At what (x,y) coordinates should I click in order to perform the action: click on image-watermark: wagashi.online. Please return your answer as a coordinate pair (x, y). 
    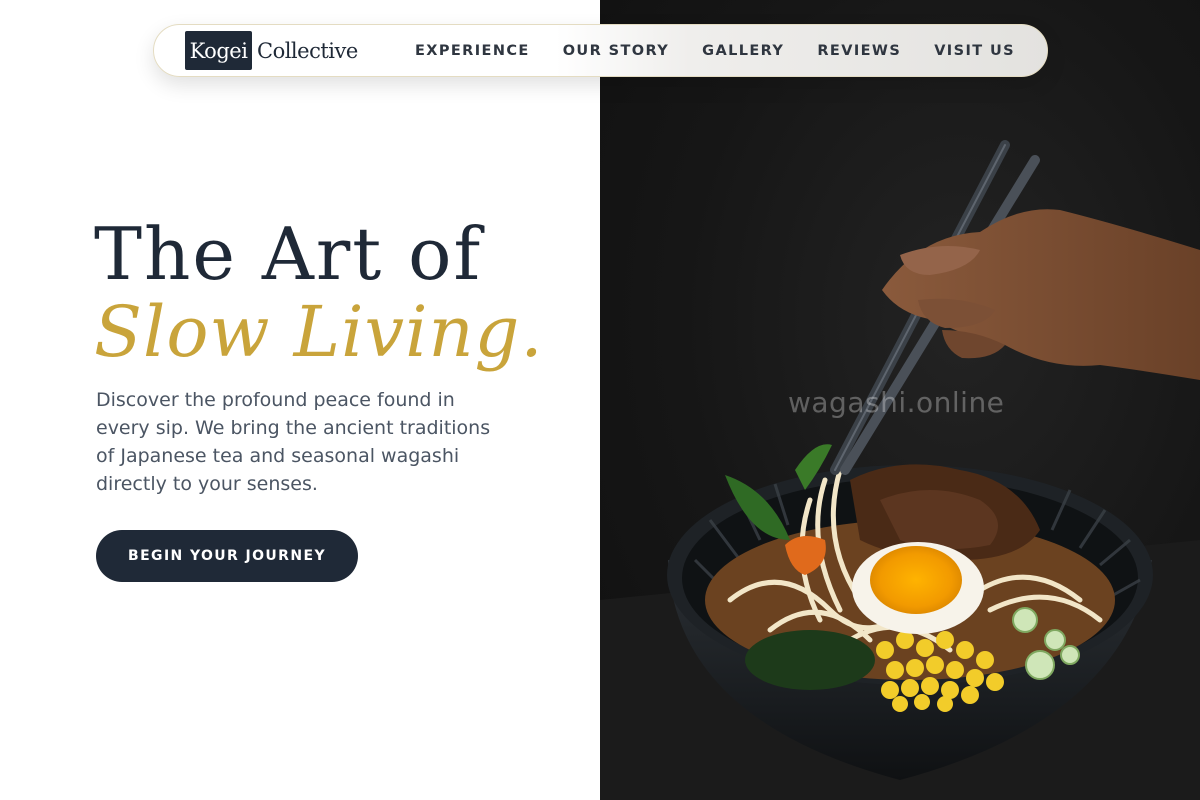
    Looking at the image, I should click on (896, 402).